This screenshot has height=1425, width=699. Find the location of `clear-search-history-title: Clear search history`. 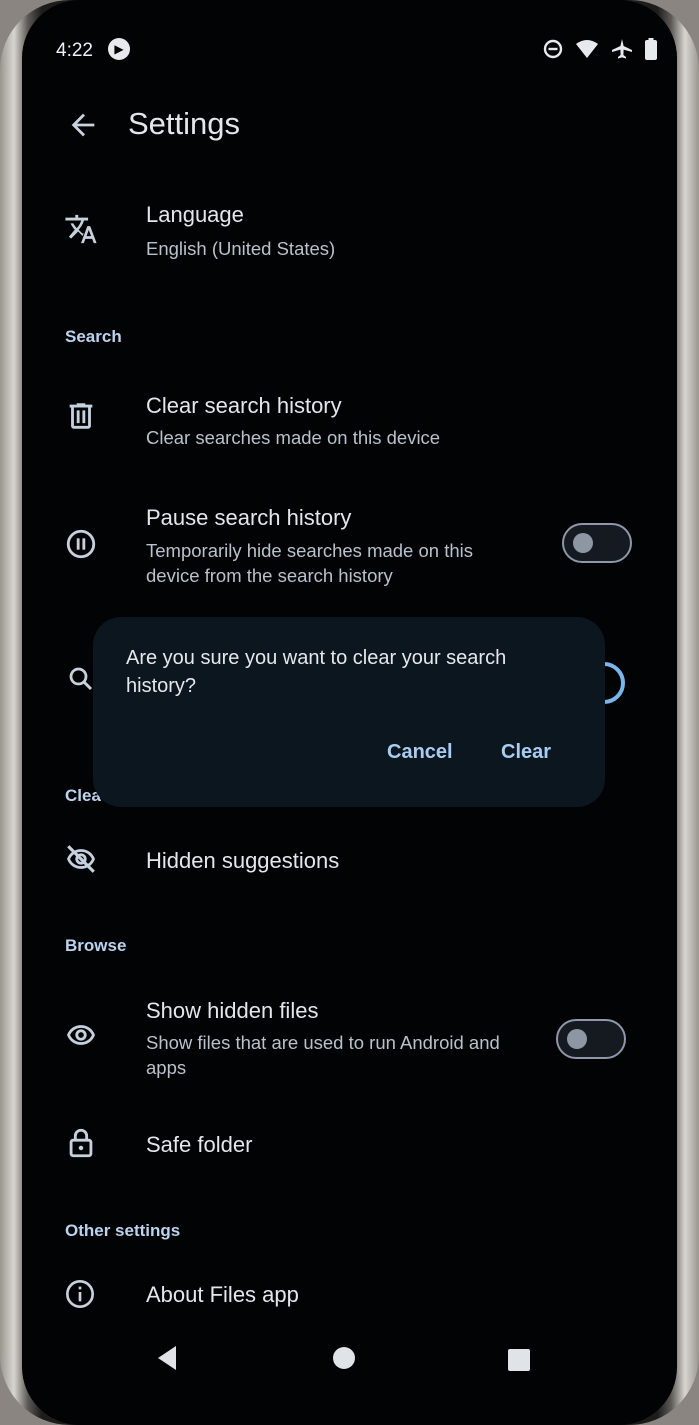

clear-search-history-title: Clear search history is located at coordinates (244, 405).